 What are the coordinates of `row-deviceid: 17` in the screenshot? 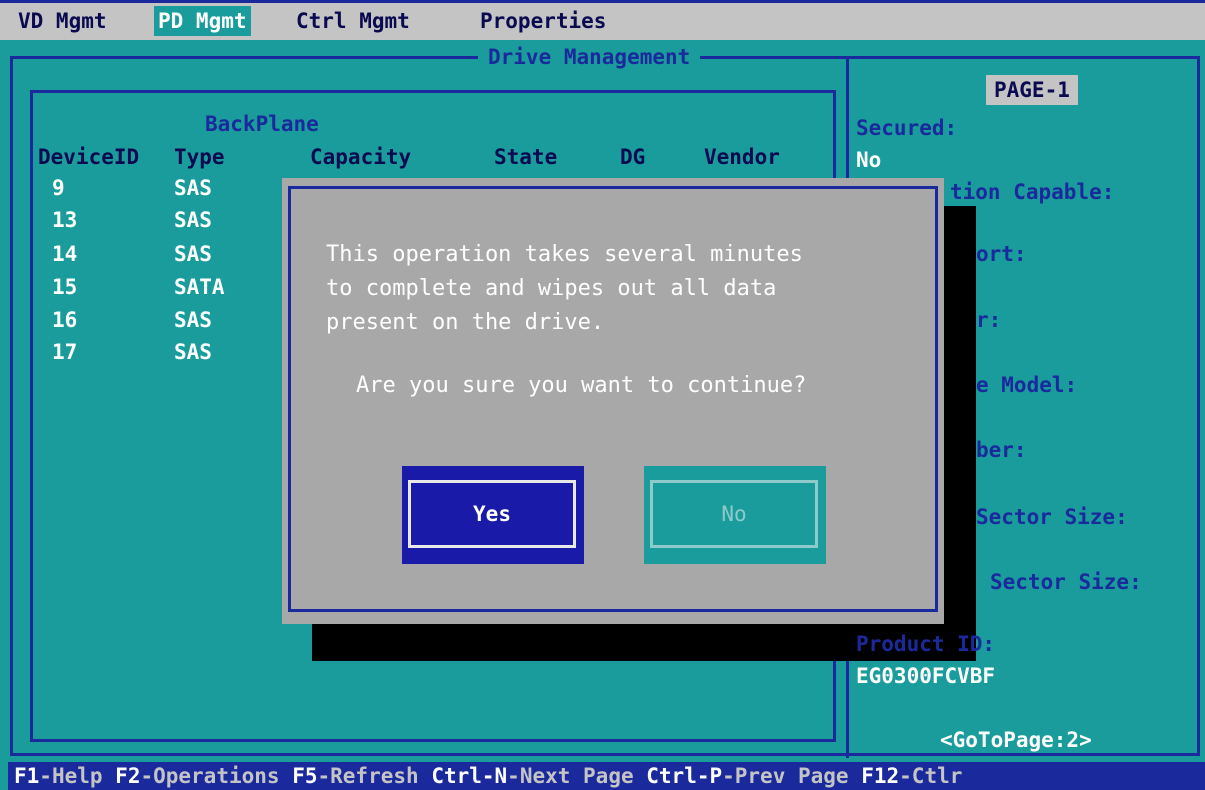 It's located at (64, 352).